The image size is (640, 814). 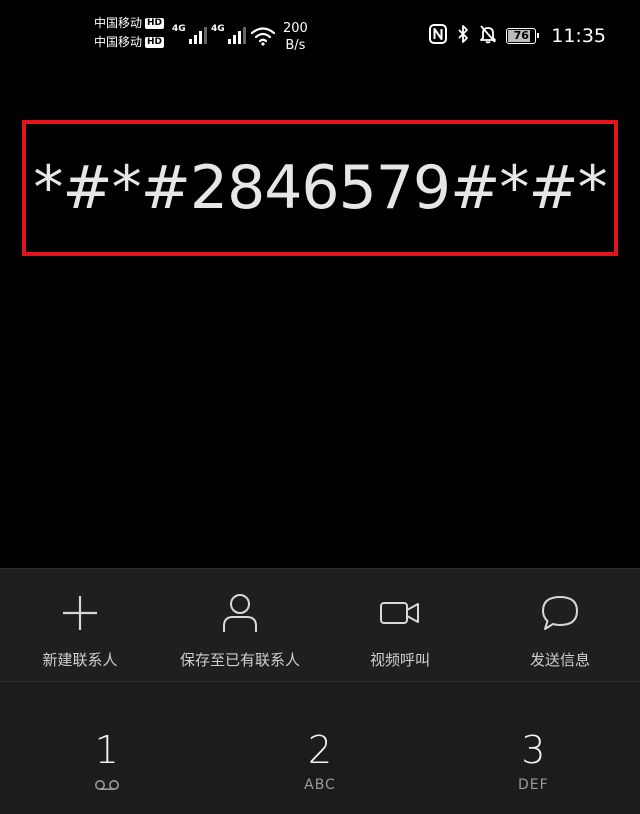 I want to click on nfc-icon, so click(x=438, y=36).